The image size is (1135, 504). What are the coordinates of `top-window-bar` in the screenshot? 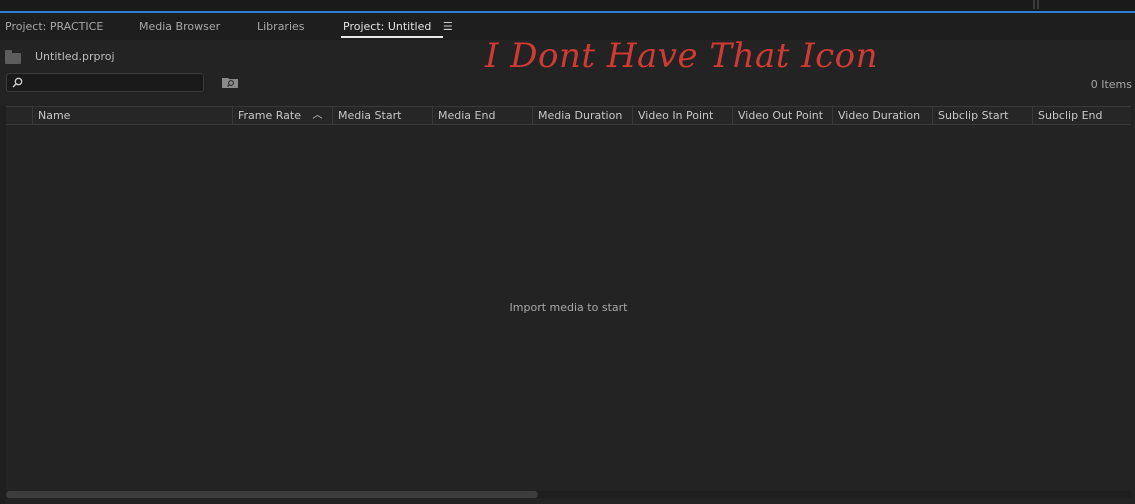 It's located at (567, 6).